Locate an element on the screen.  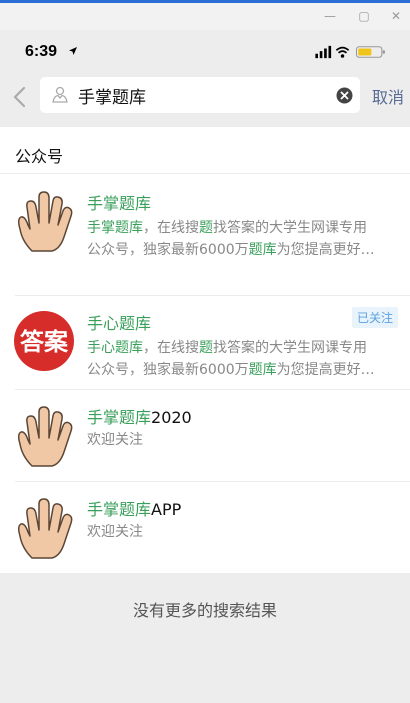
account-description-line1: 手掌题库，在线搜题找答案的大学生网课专用 is located at coordinates (227, 228).